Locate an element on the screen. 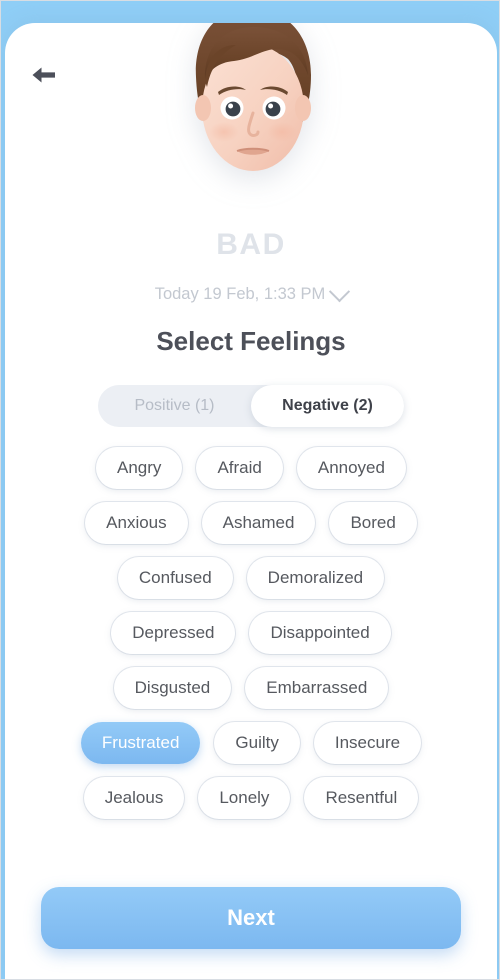 This screenshot has width=500, height=980. feeling-chip: Ashamed is located at coordinates (258, 523).